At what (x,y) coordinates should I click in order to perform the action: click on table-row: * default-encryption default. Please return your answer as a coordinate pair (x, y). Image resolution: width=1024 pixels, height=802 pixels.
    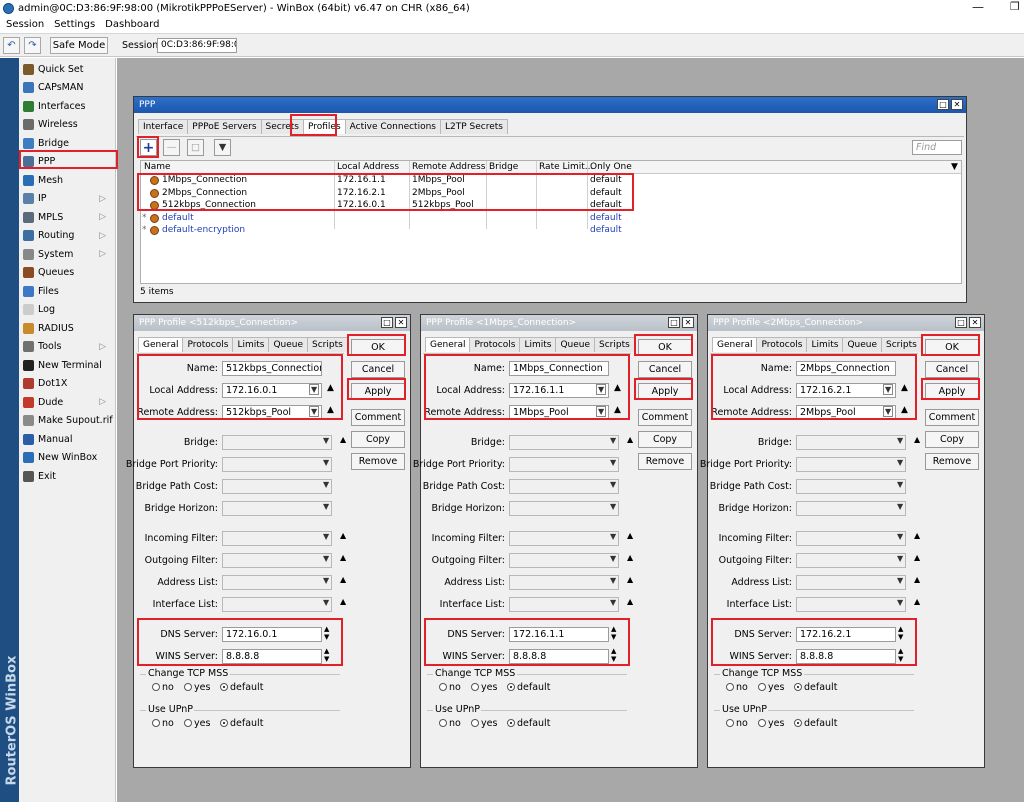
    Looking at the image, I should click on (551, 231).